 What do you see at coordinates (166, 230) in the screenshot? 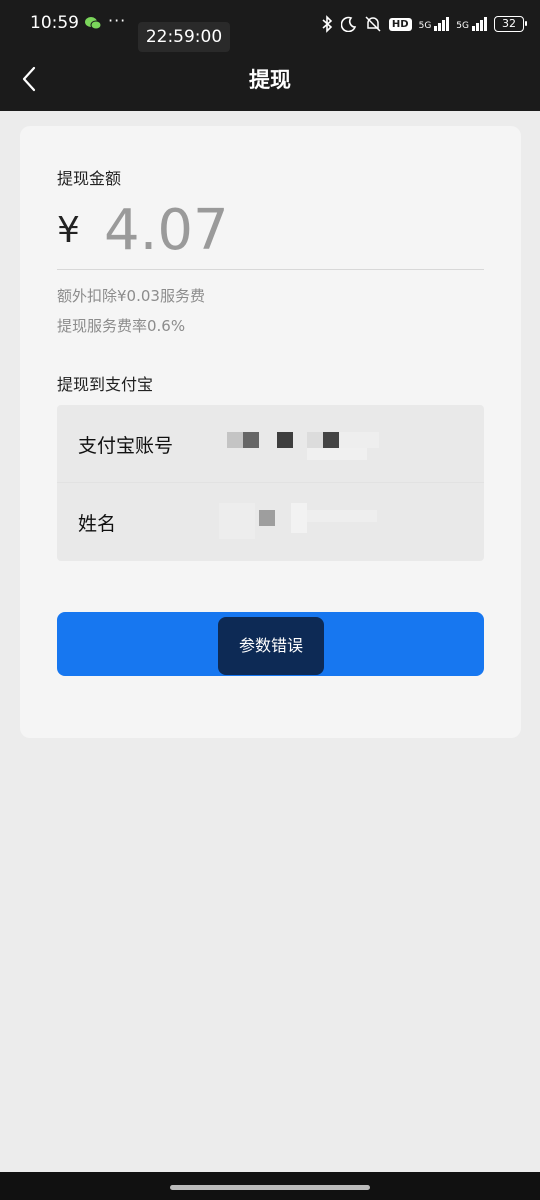
I see `amount-input: 4.07` at bounding box center [166, 230].